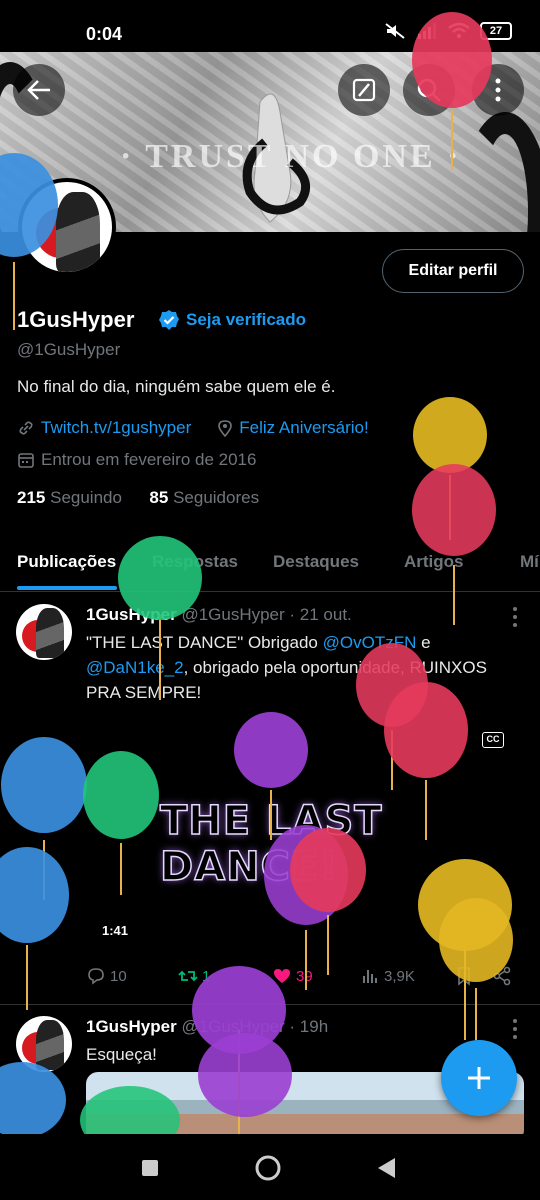 This screenshot has width=540, height=1200. What do you see at coordinates (270, 26) in the screenshot?
I see `status-bar: 0:04 27` at bounding box center [270, 26].